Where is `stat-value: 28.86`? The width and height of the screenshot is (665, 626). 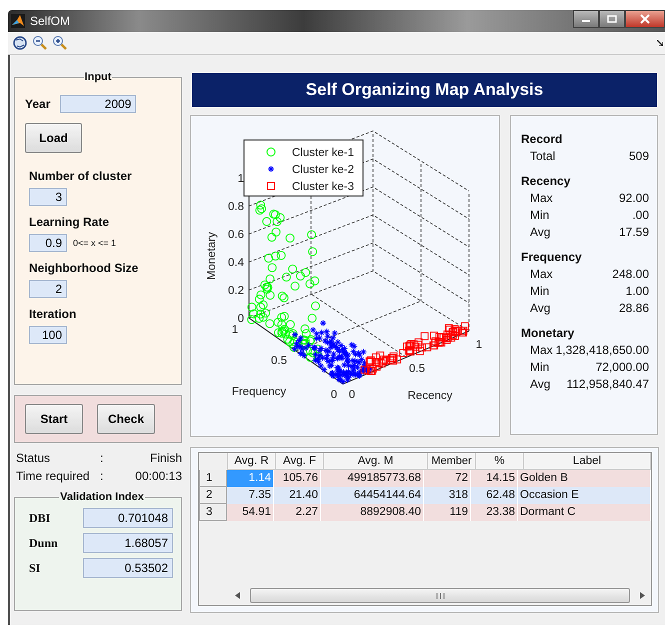 stat-value: 28.86 is located at coordinates (633, 308).